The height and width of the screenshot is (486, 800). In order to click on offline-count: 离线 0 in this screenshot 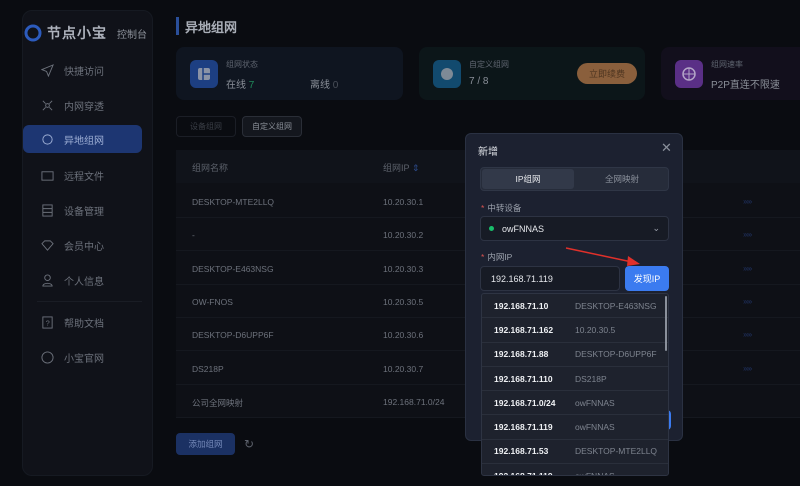, I will do `click(324, 83)`.